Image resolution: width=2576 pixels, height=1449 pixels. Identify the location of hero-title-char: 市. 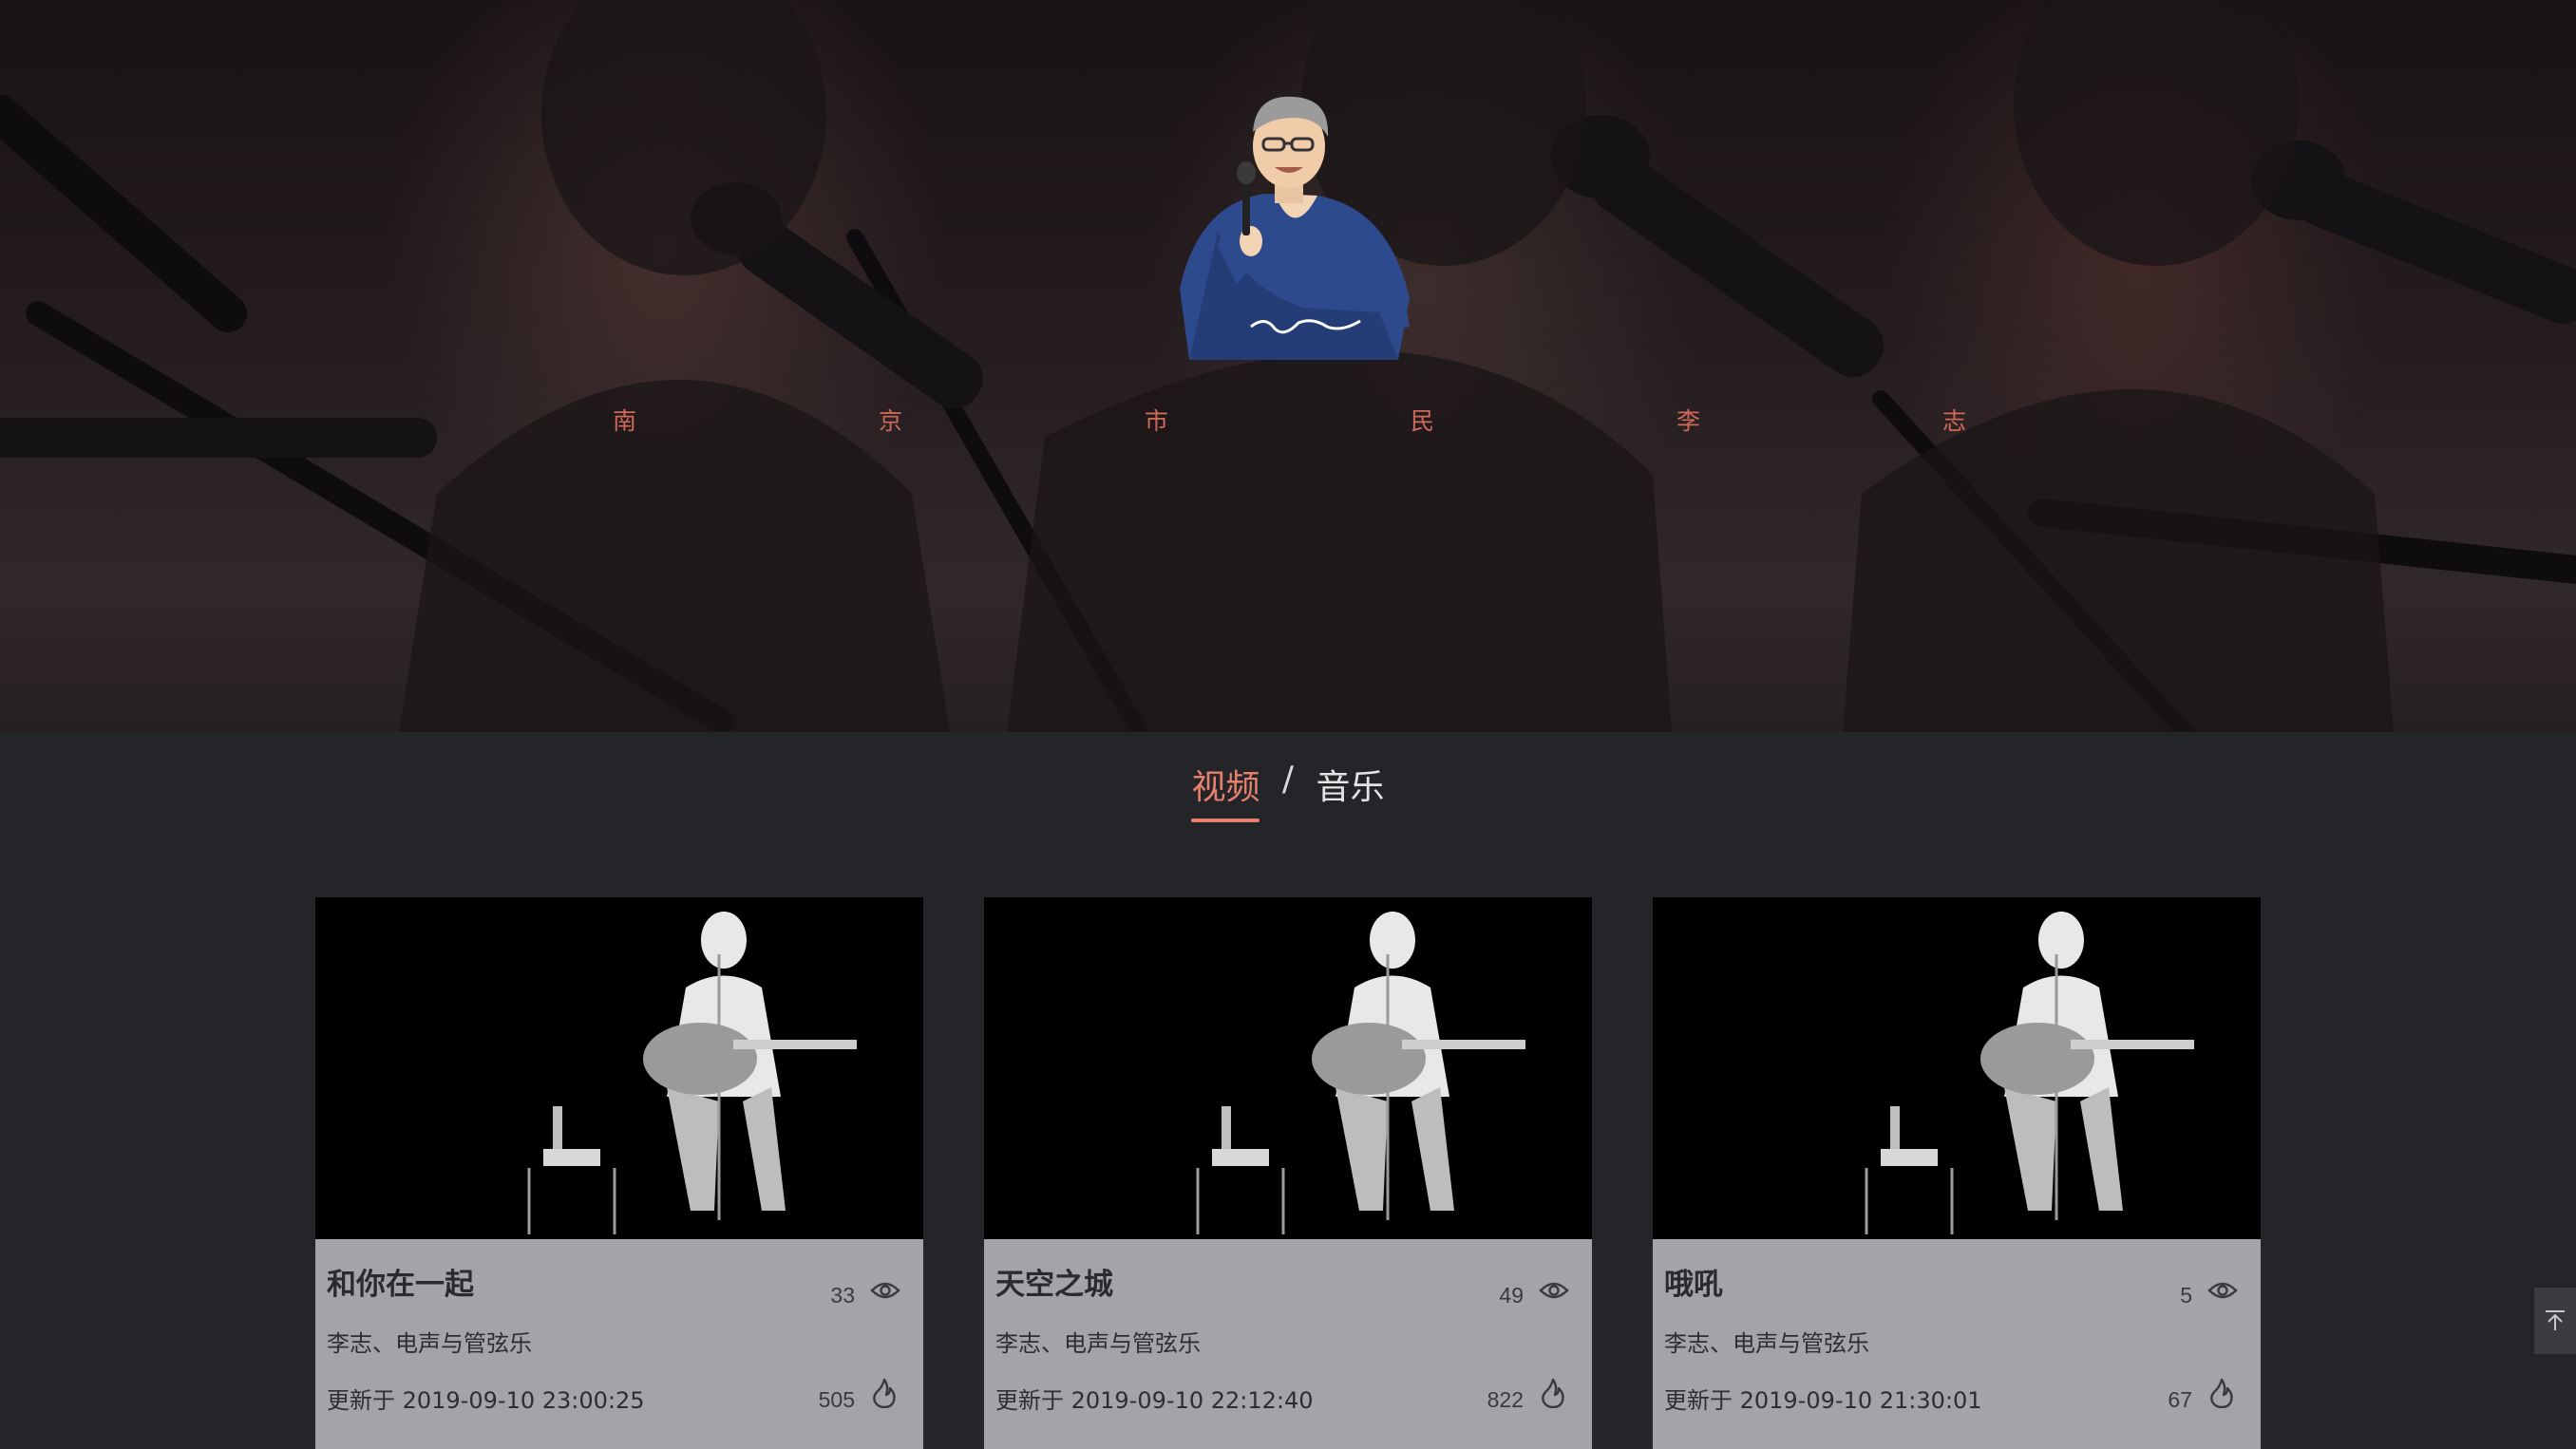
(1157, 421).